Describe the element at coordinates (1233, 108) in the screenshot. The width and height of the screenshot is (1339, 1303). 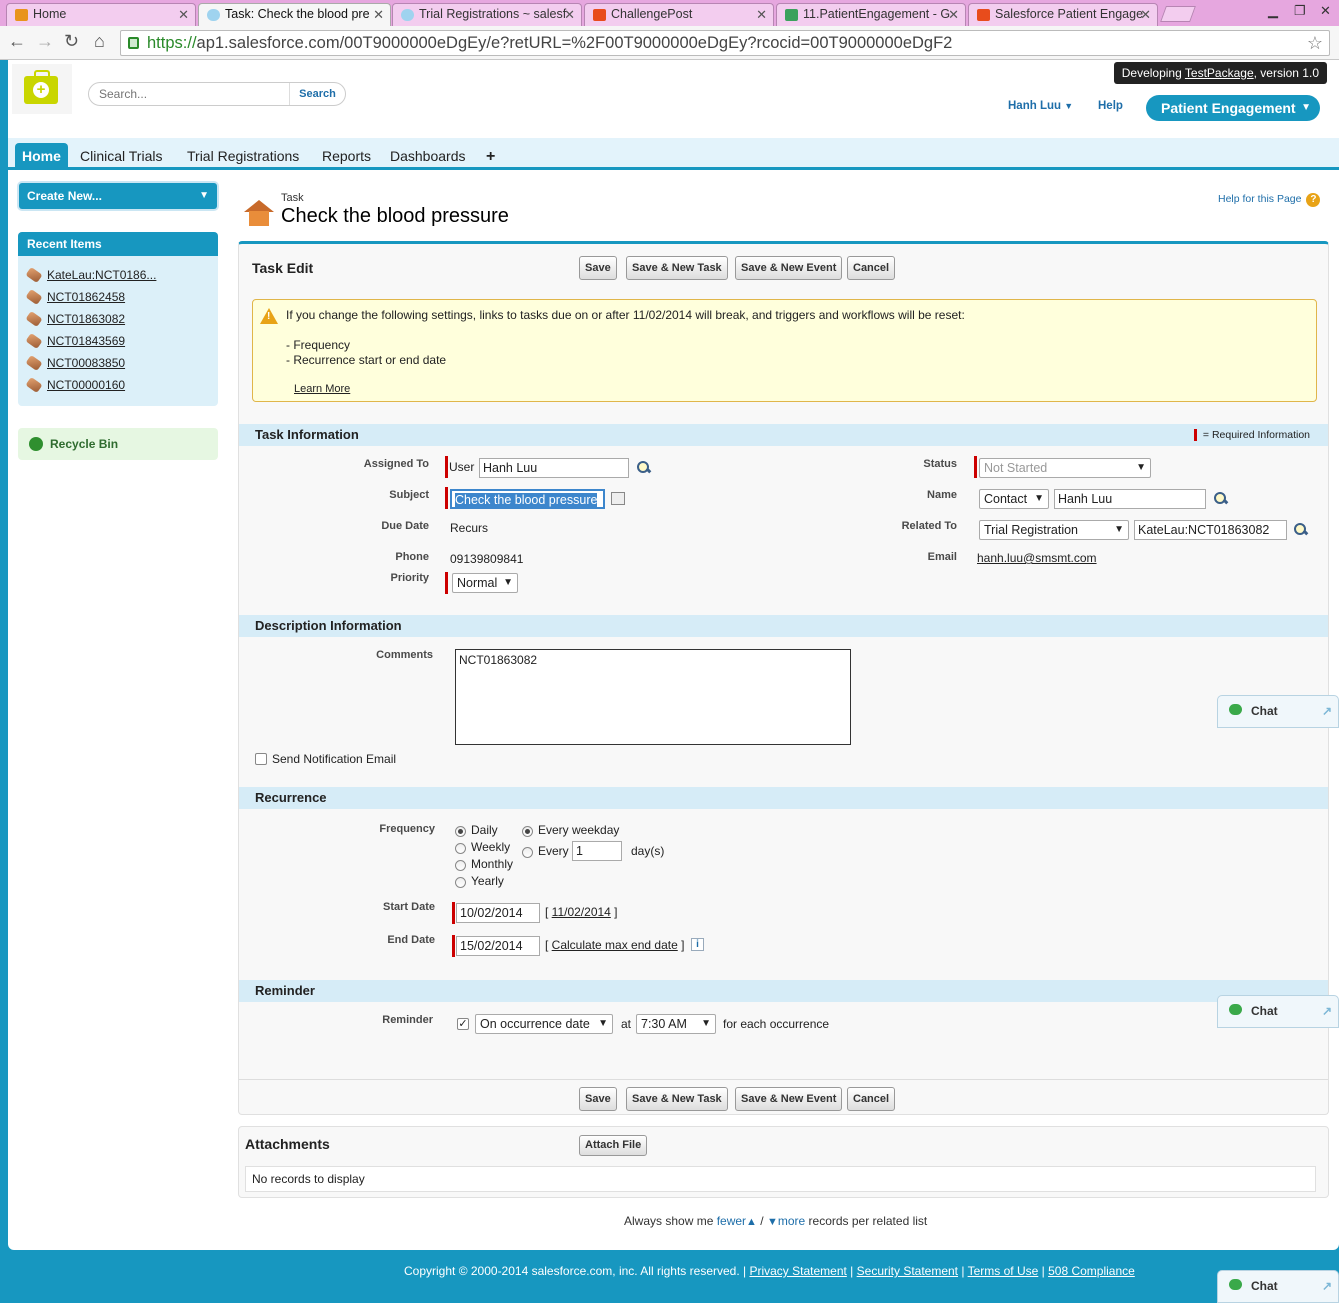
I see `app-switcher: Patient Engagement ▼` at that location.